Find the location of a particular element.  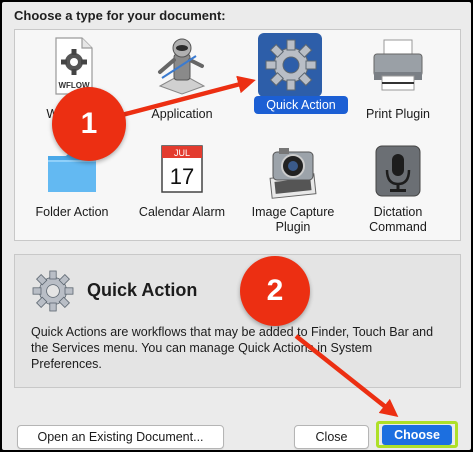

type-quick-action: Quick Action is located at coordinates (294, 75).